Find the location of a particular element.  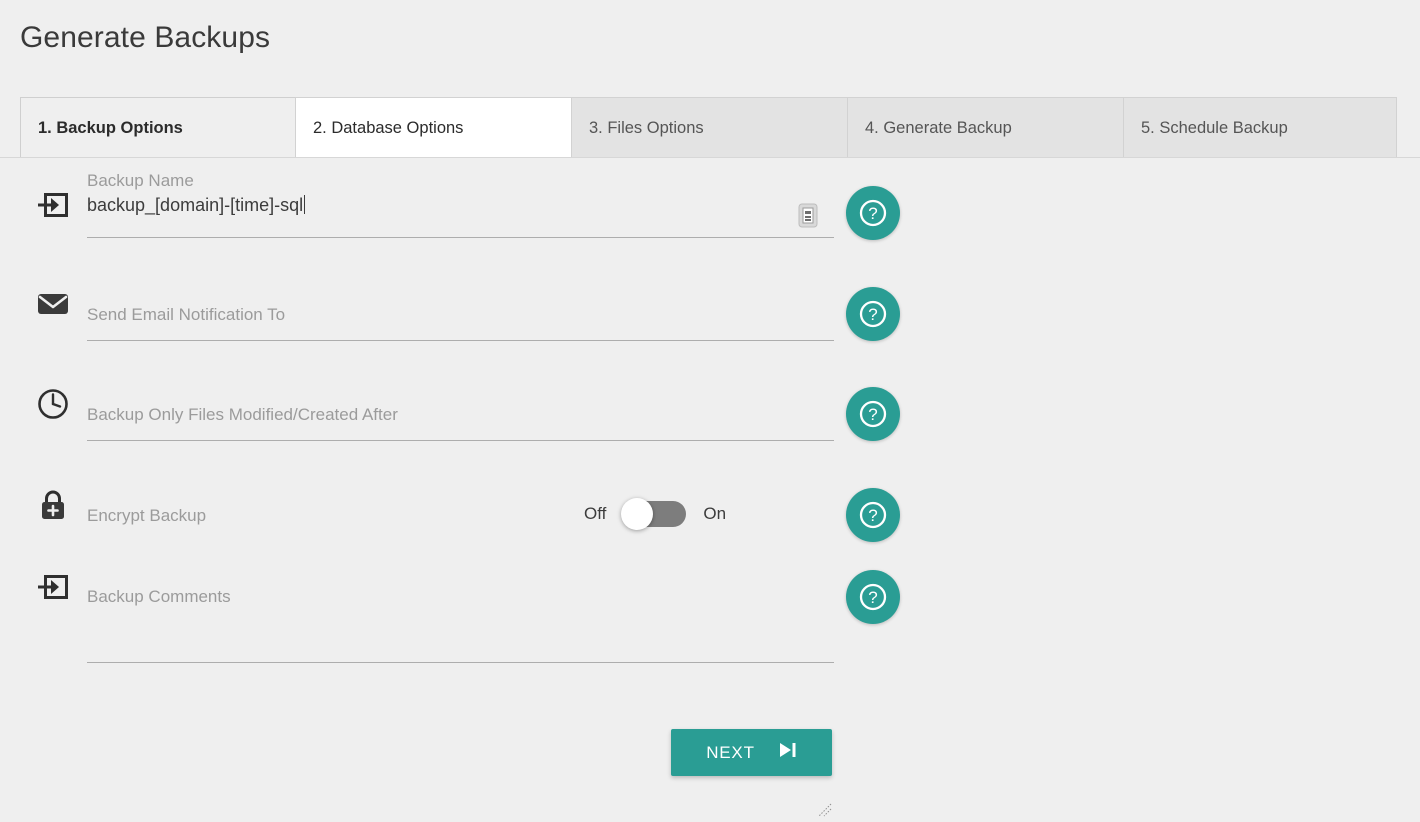

next-button: NEXT is located at coordinates (751, 752).